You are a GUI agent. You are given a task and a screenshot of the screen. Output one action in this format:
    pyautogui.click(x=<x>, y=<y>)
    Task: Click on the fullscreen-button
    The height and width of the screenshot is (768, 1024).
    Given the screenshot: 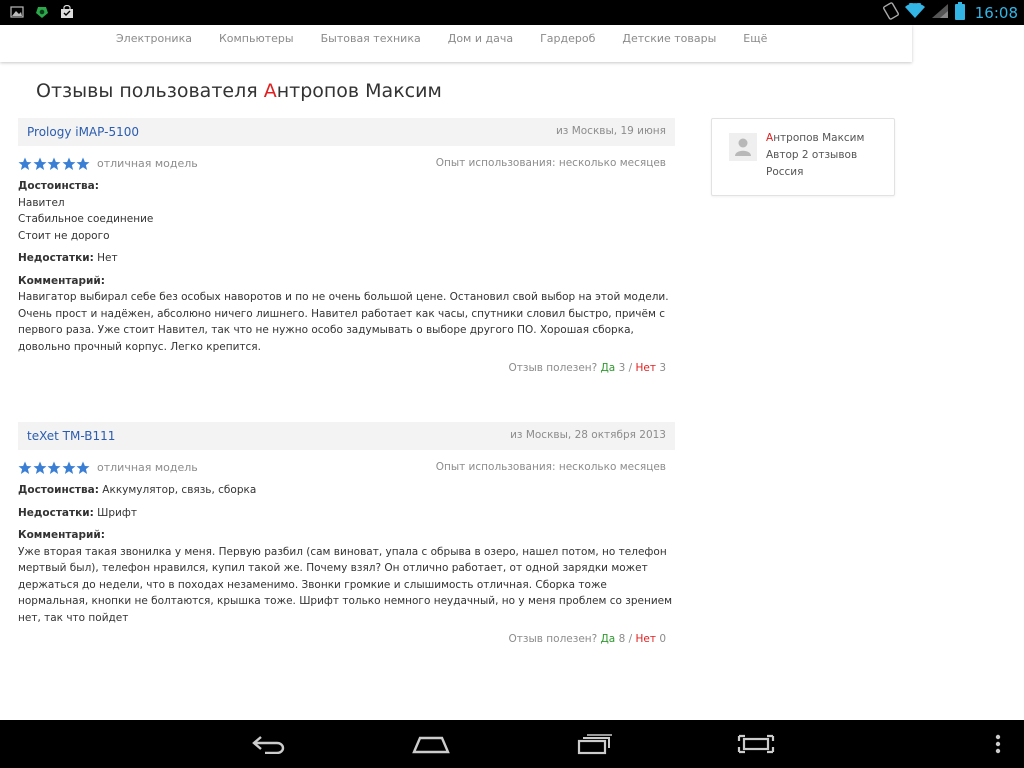 What is the action you would take?
    pyautogui.click(x=756, y=744)
    